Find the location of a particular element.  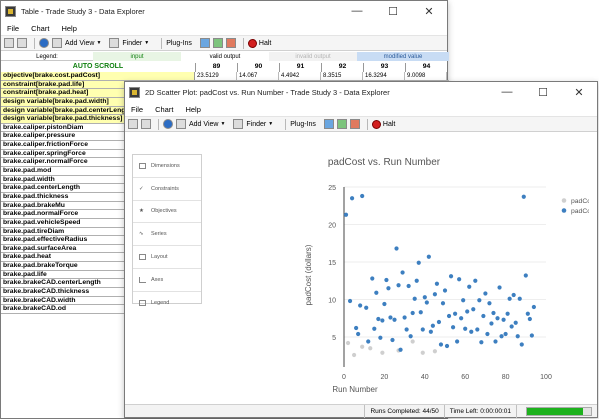

column-header: 92 is located at coordinates (342, 67).